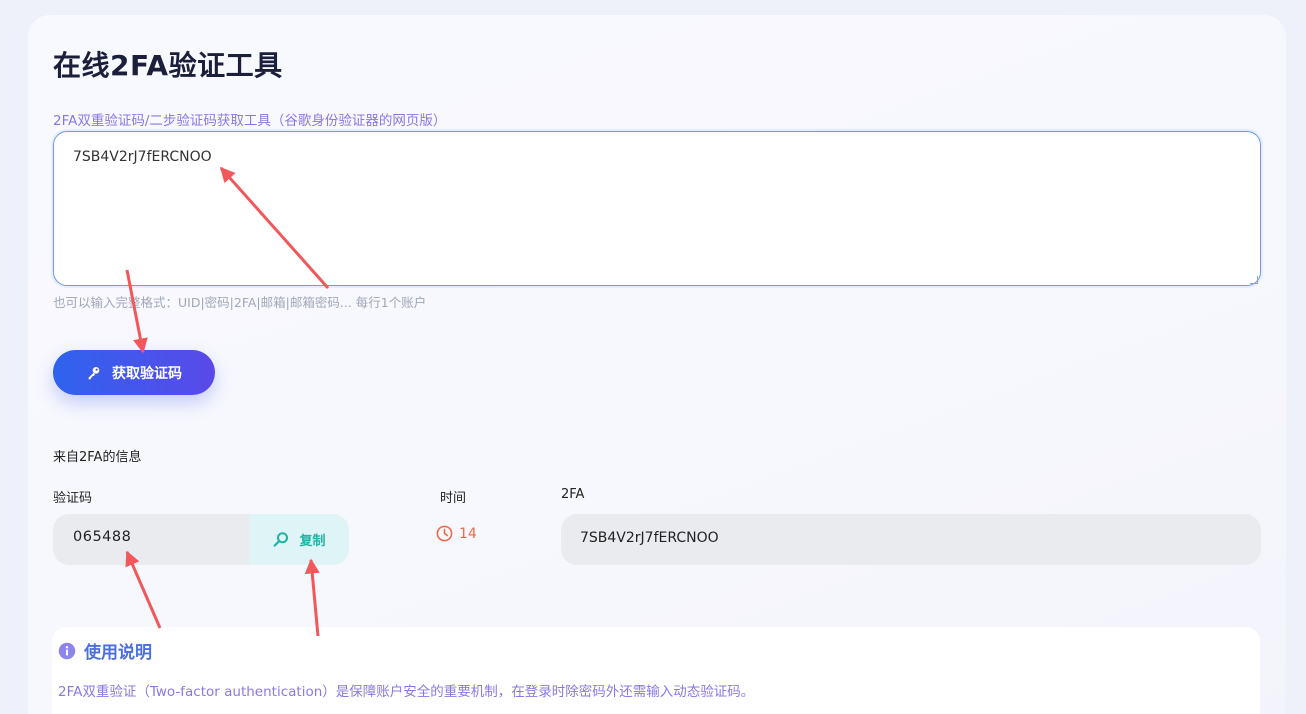  Describe the element at coordinates (573, 494) in the screenshot. I see `twofa-label: 2FA` at that location.